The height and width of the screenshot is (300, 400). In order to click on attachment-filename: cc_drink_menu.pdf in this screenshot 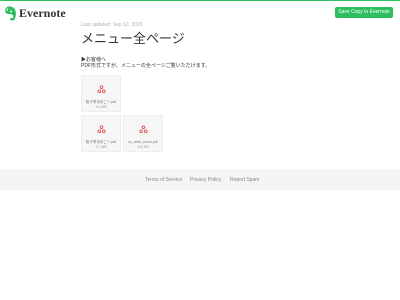, I will do `click(143, 142)`.